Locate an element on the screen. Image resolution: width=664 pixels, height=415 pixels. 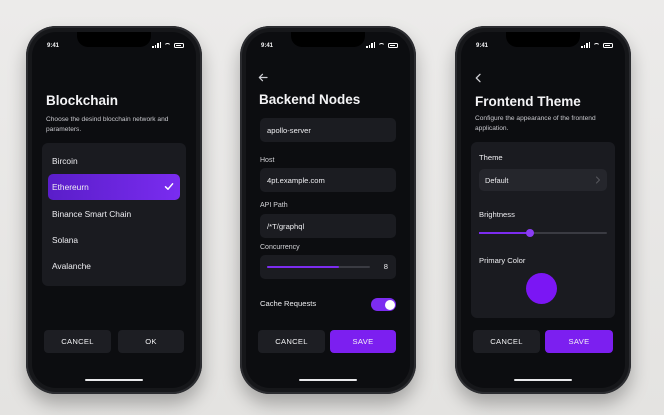
host-label: Host is located at coordinates (267, 160).